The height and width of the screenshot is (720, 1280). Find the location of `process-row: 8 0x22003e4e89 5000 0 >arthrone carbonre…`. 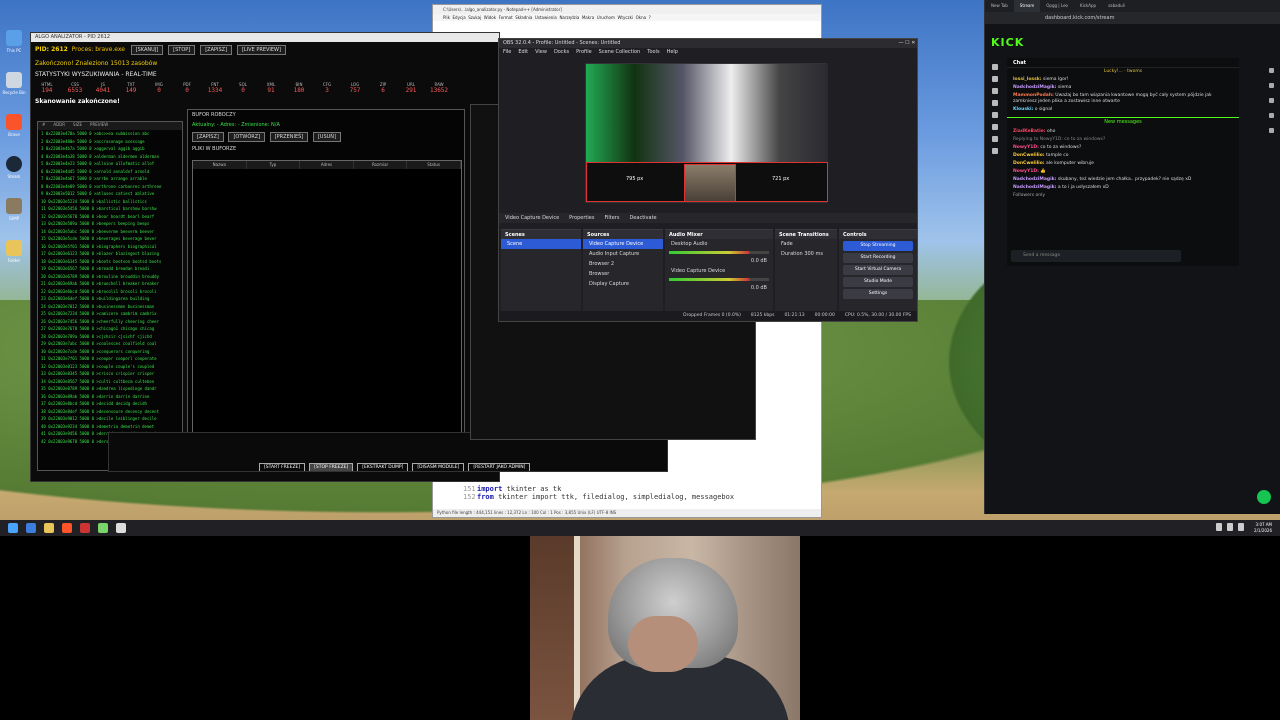

process-row: 8 0x22003e4e89 5000 0 >arthrone carbonre… is located at coordinates (110, 187).